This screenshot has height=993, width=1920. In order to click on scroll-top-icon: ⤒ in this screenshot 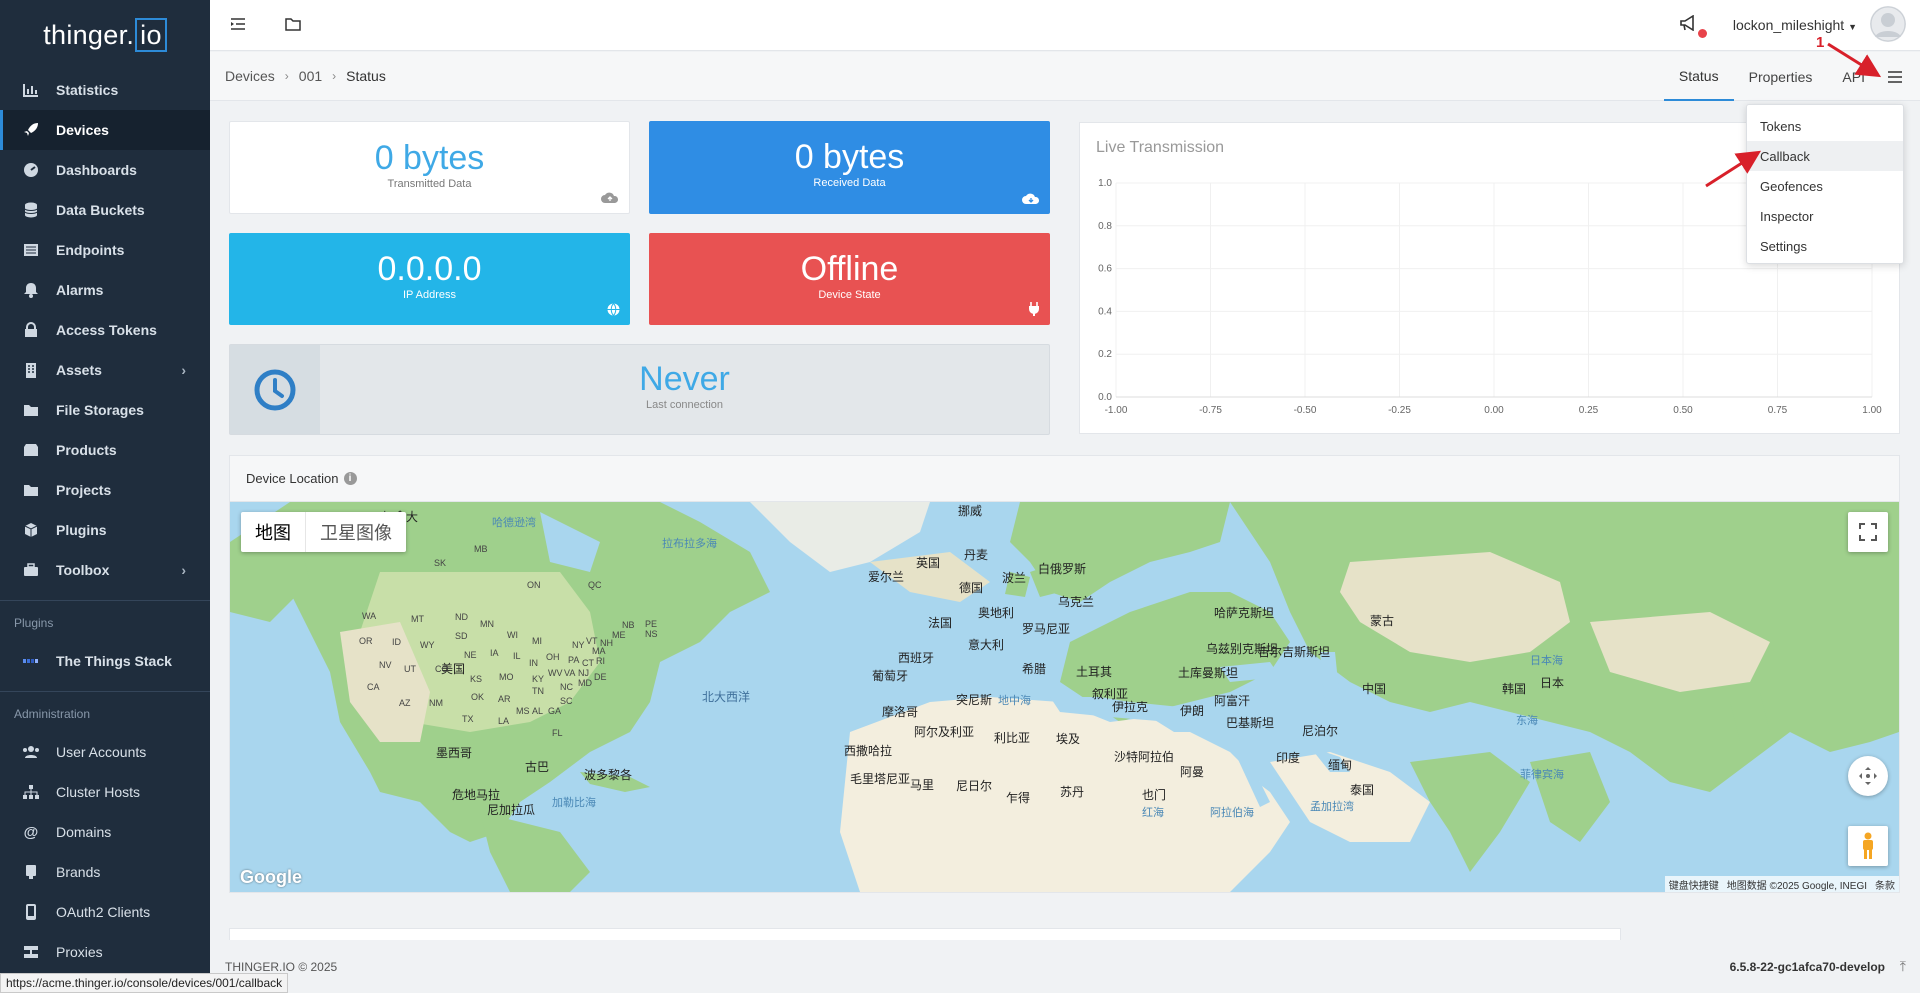, I will do `click(1903, 966)`.